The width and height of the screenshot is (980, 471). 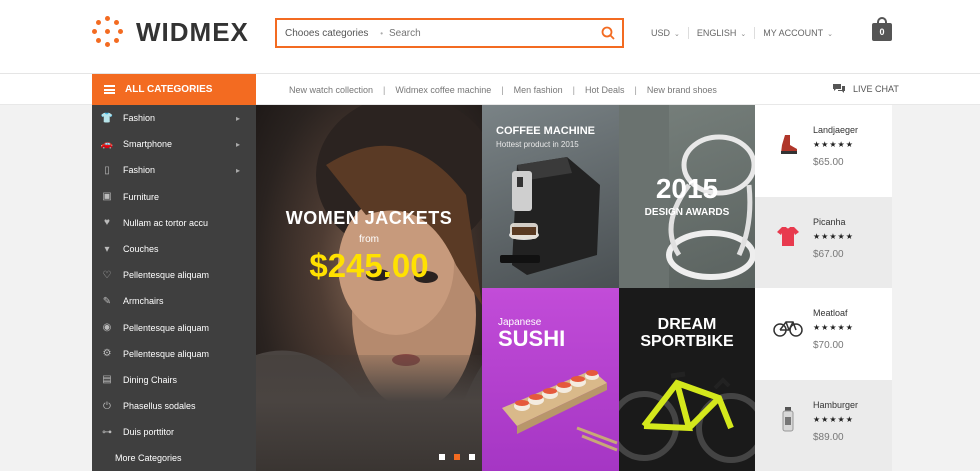 I want to click on sidebar-item-pellentesque-3: ⚙ Pellentesque aliquam, so click(x=174, y=354).